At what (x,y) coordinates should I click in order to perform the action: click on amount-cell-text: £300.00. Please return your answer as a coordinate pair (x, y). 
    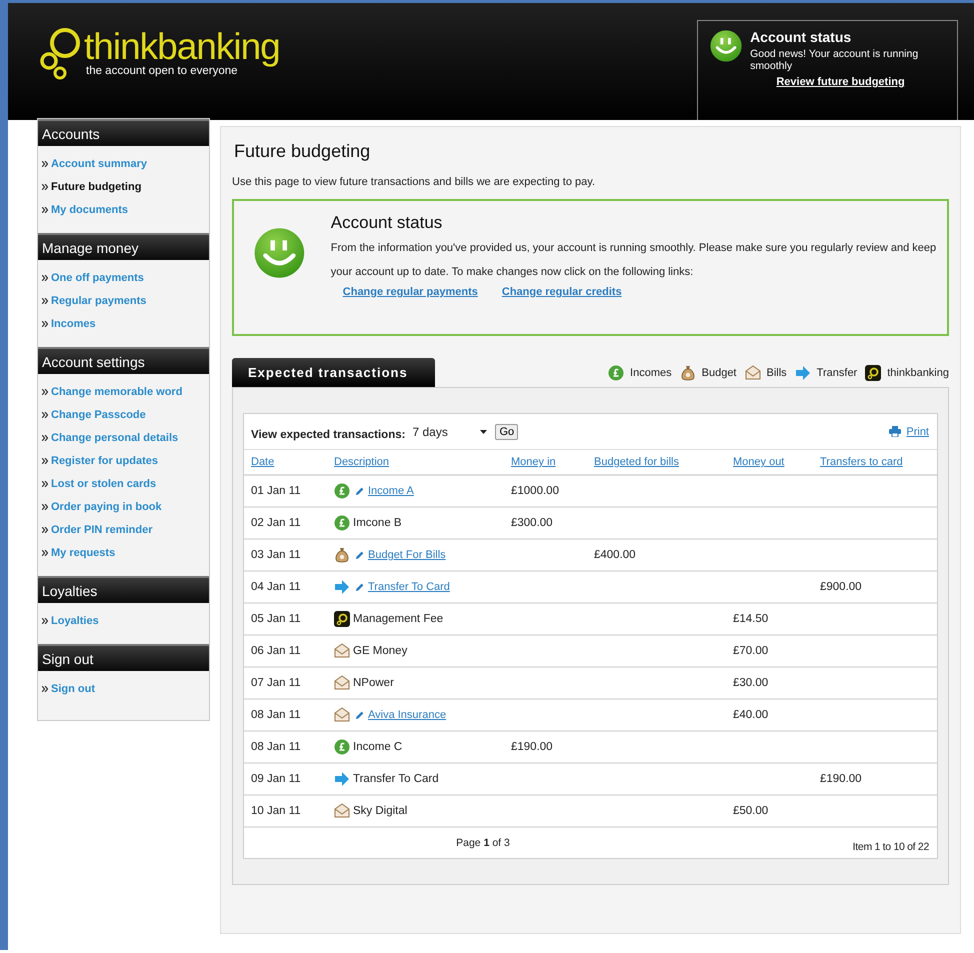
    Looking at the image, I should click on (532, 523).